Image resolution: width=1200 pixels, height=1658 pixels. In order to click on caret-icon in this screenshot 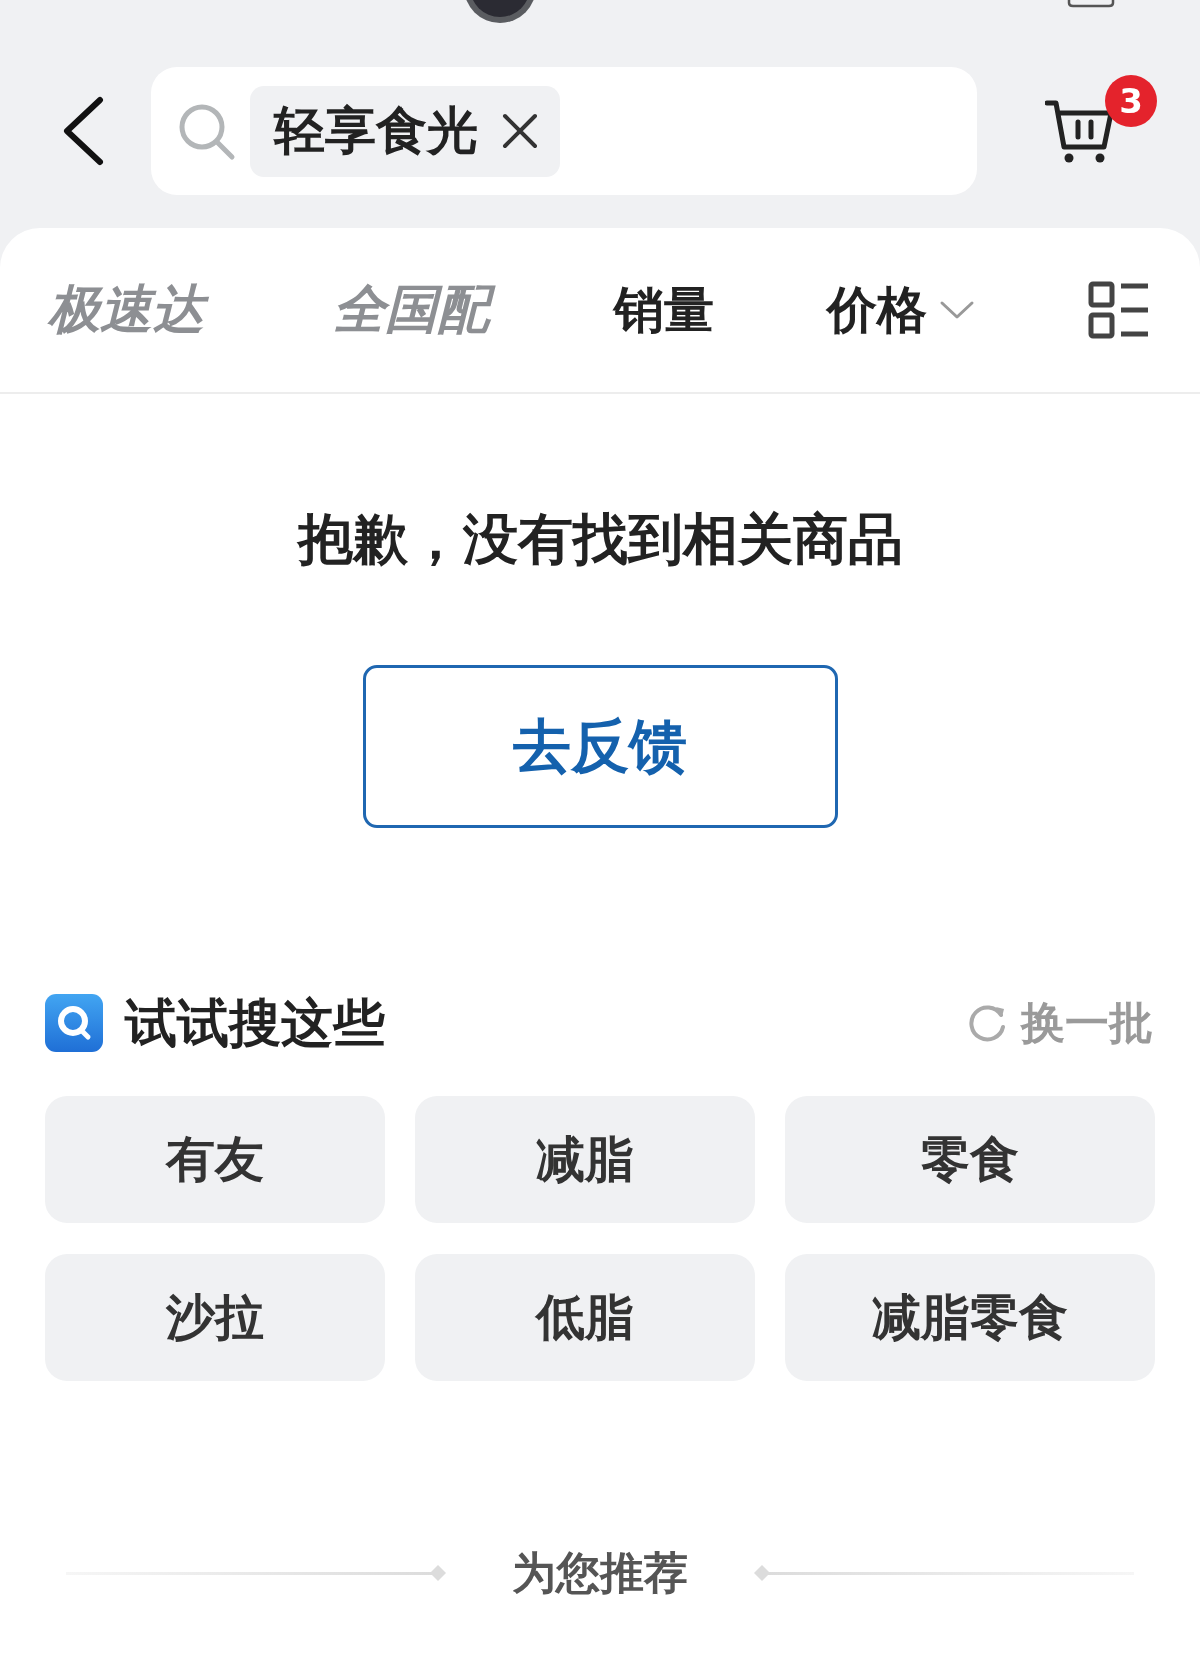, I will do `click(957, 310)`.